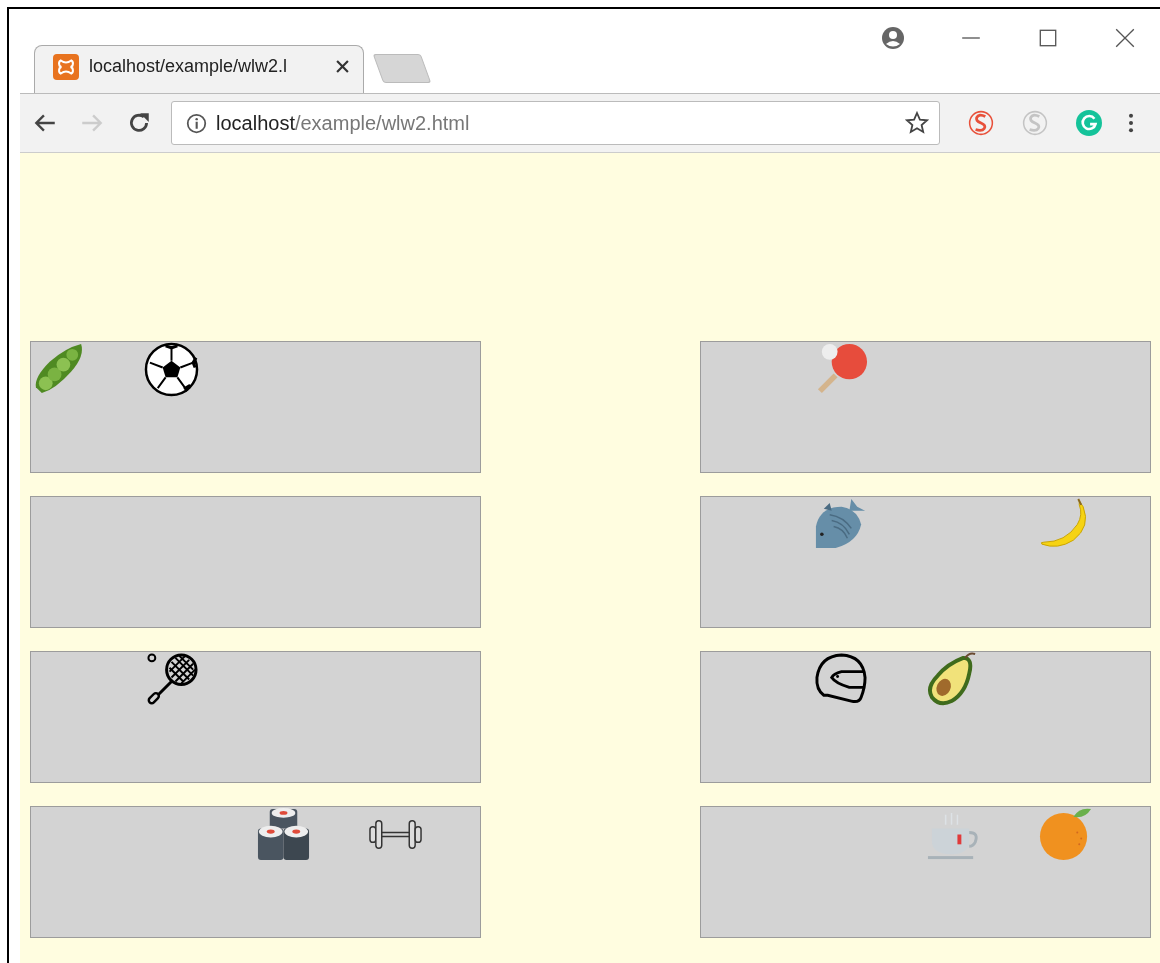 The width and height of the screenshot is (1160, 963). Describe the element at coordinates (66, 66) in the screenshot. I see `app-logo-icon` at that location.